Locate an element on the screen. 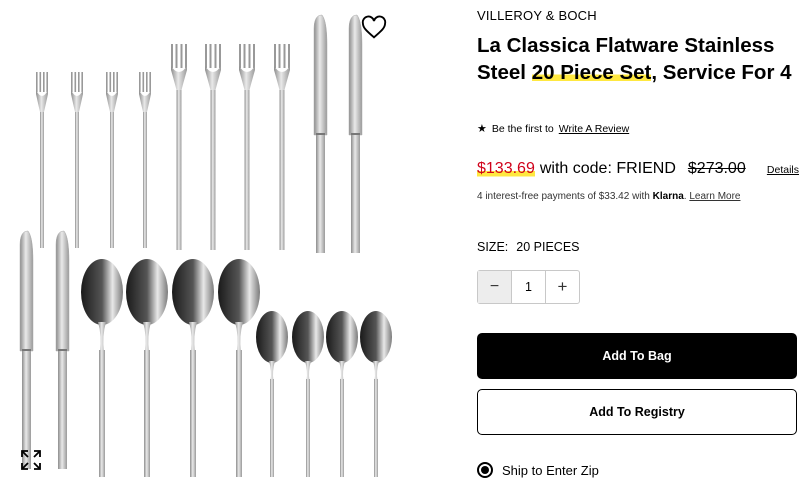 This screenshot has height=478, width=800. ship-radio is located at coordinates (485, 470).